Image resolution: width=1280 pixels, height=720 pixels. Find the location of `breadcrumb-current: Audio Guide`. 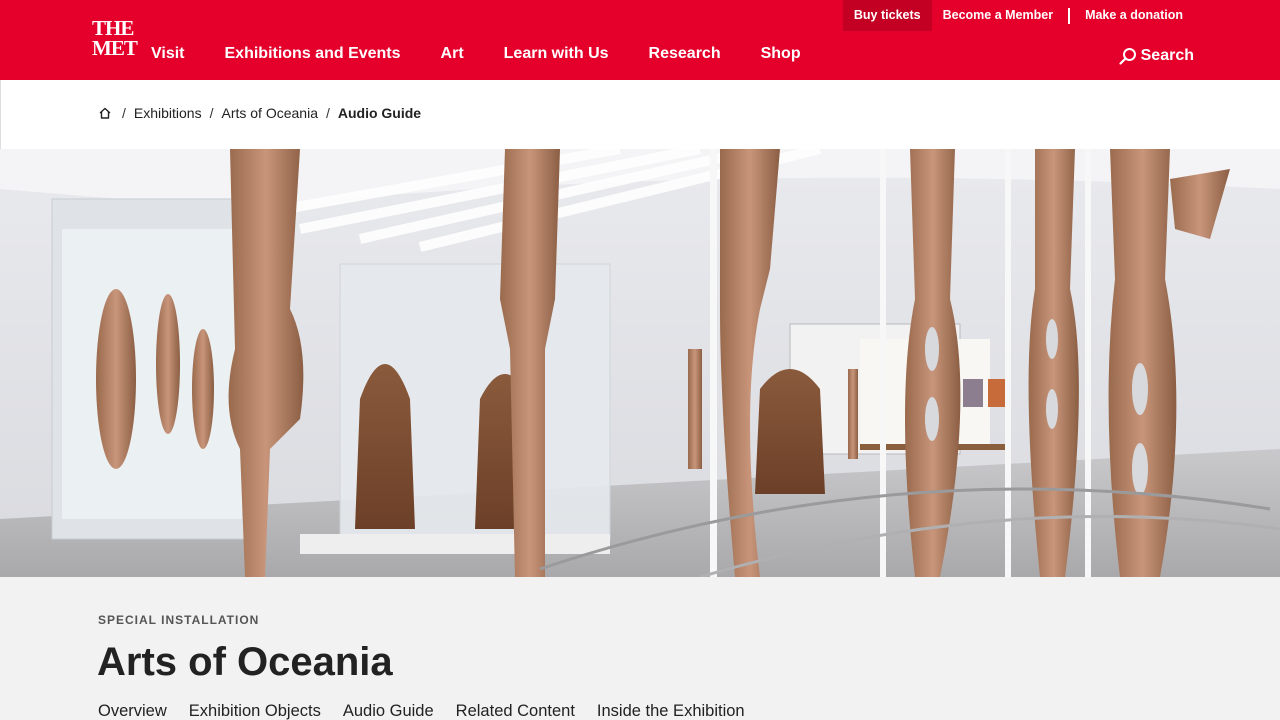

breadcrumb-current: Audio Guide is located at coordinates (379, 113).